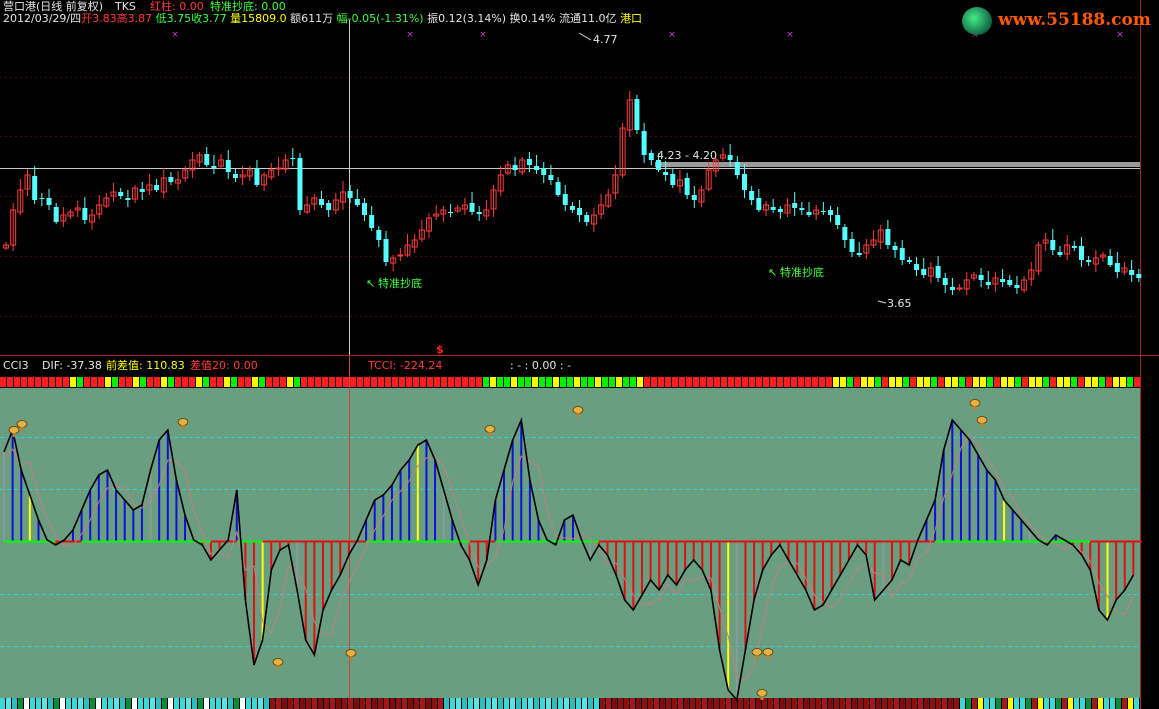 The height and width of the screenshot is (709, 1159). I want to click on sector-link: 港口, so click(631, 18).